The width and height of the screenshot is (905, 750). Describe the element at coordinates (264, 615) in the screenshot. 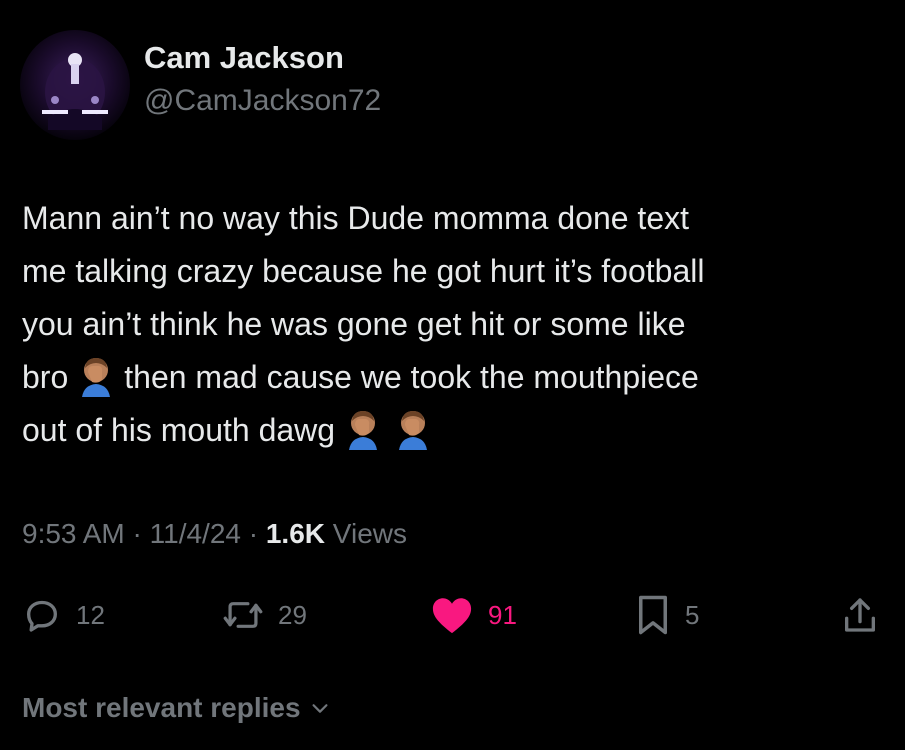

I see `retweet-button: 29` at that location.